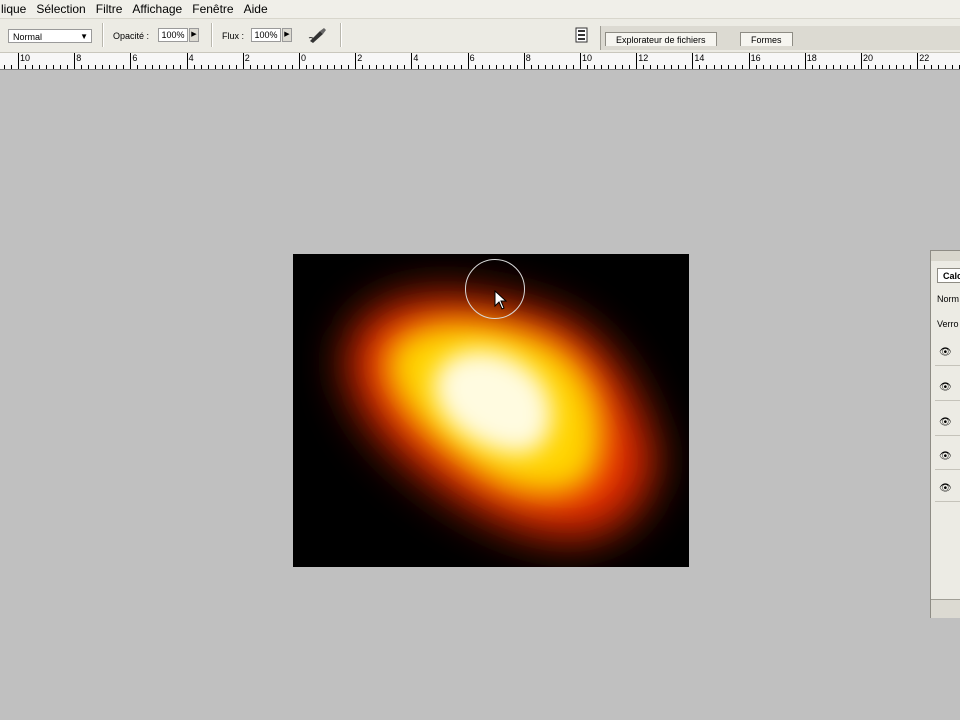 Image resolution: width=960 pixels, height=720 pixels. I want to click on airbrush-icon, so click(318, 35).